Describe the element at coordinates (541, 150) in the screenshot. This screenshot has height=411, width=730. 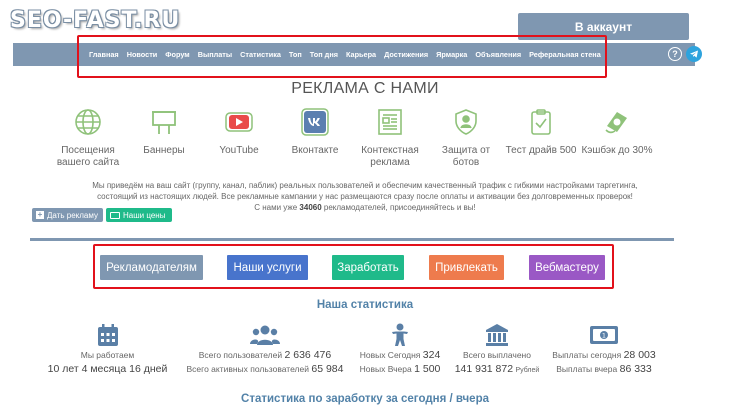
I see `feature-label: Тест драйв 500` at that location.